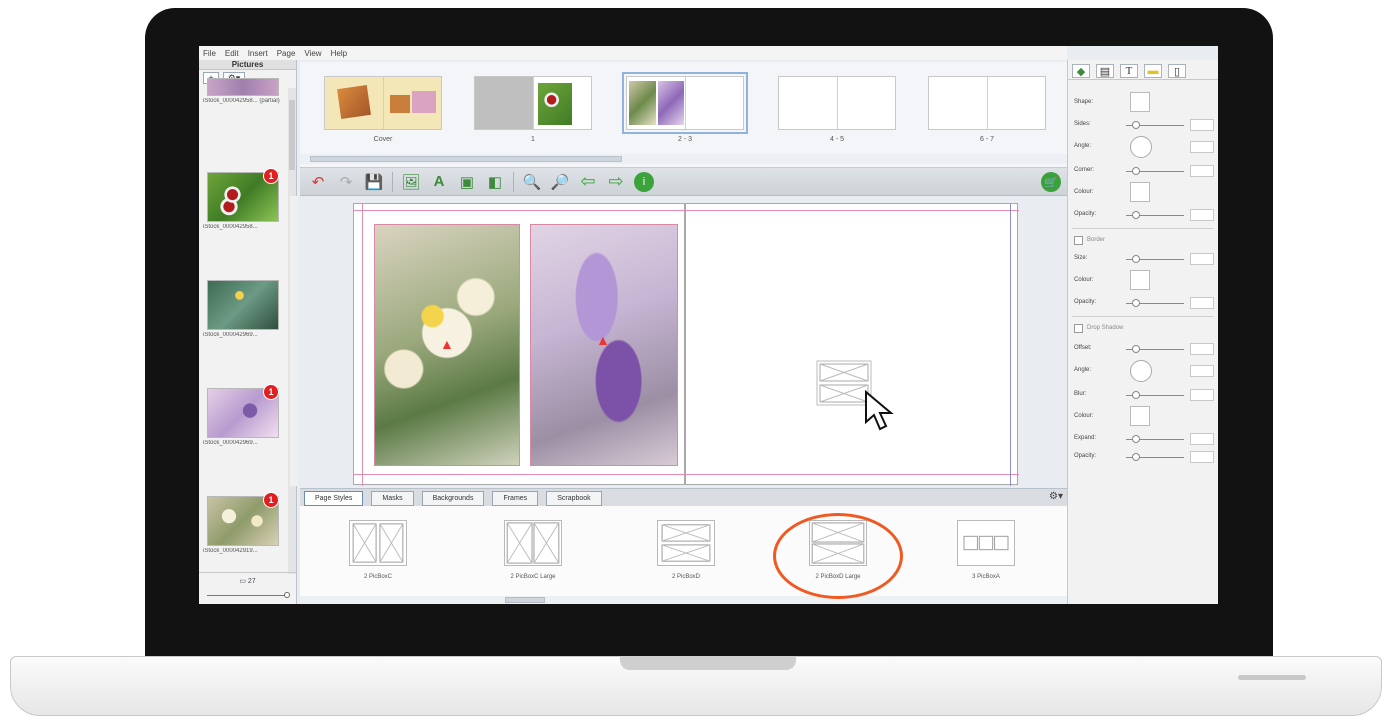 The width and height of the screenshot is (1392, 725). Describe the element at coordinates (1081, 71) in the screenshot. I see `fill-tool-icon: ◆` at that location.